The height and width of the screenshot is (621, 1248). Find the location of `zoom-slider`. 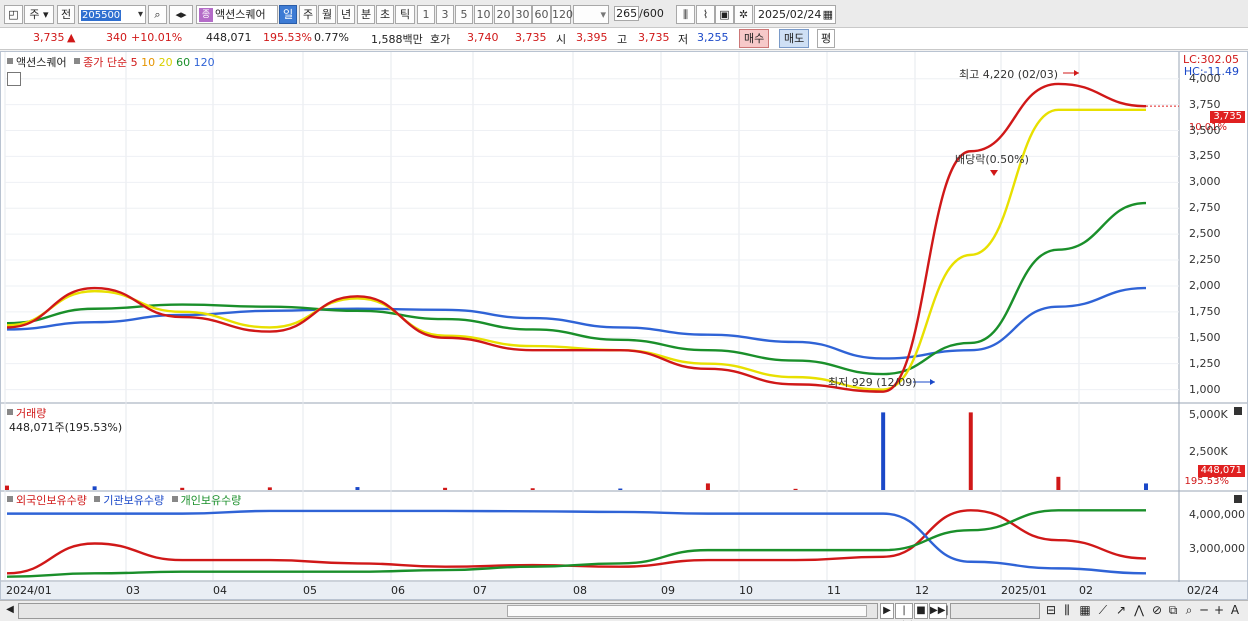

zoom-slider is located at coordinates (995, 611).